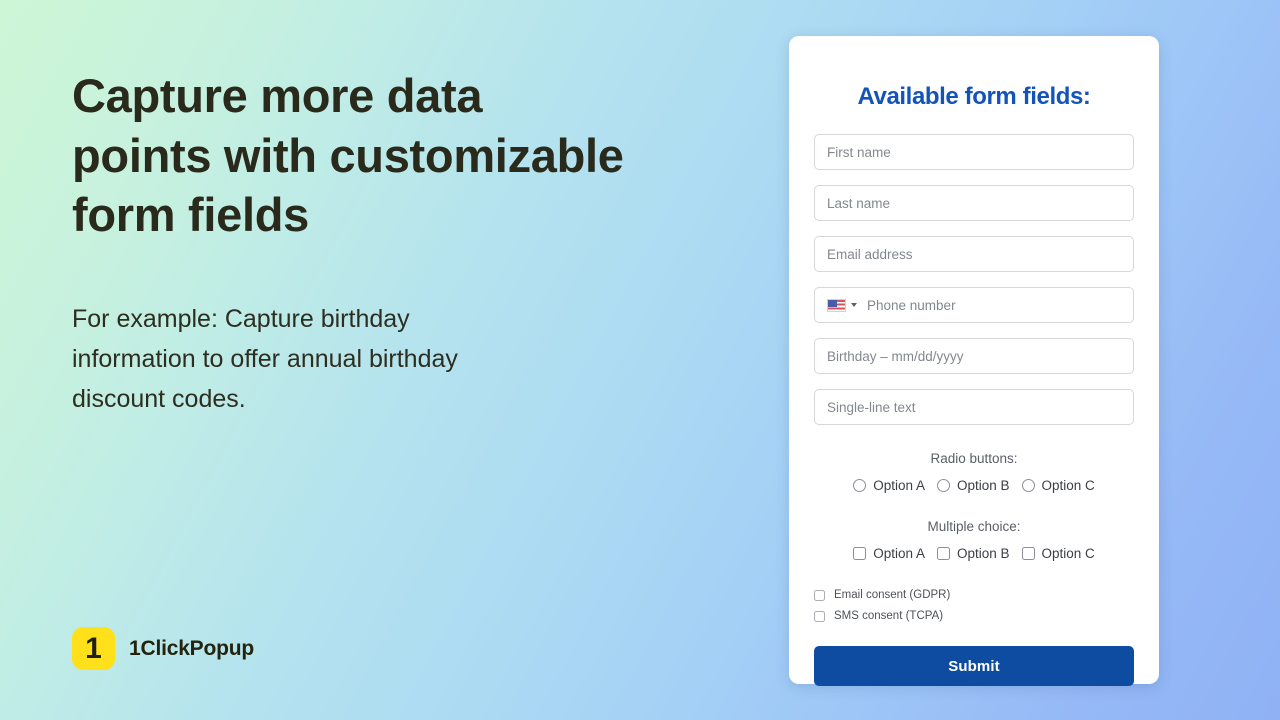 Image resolution: width=1280 pixels, height=720 pixels. What do you see at coordinates (859, 203) in the screenshot?
I see `last-name-placeholder: Last name` at bounding box center [859, 203].